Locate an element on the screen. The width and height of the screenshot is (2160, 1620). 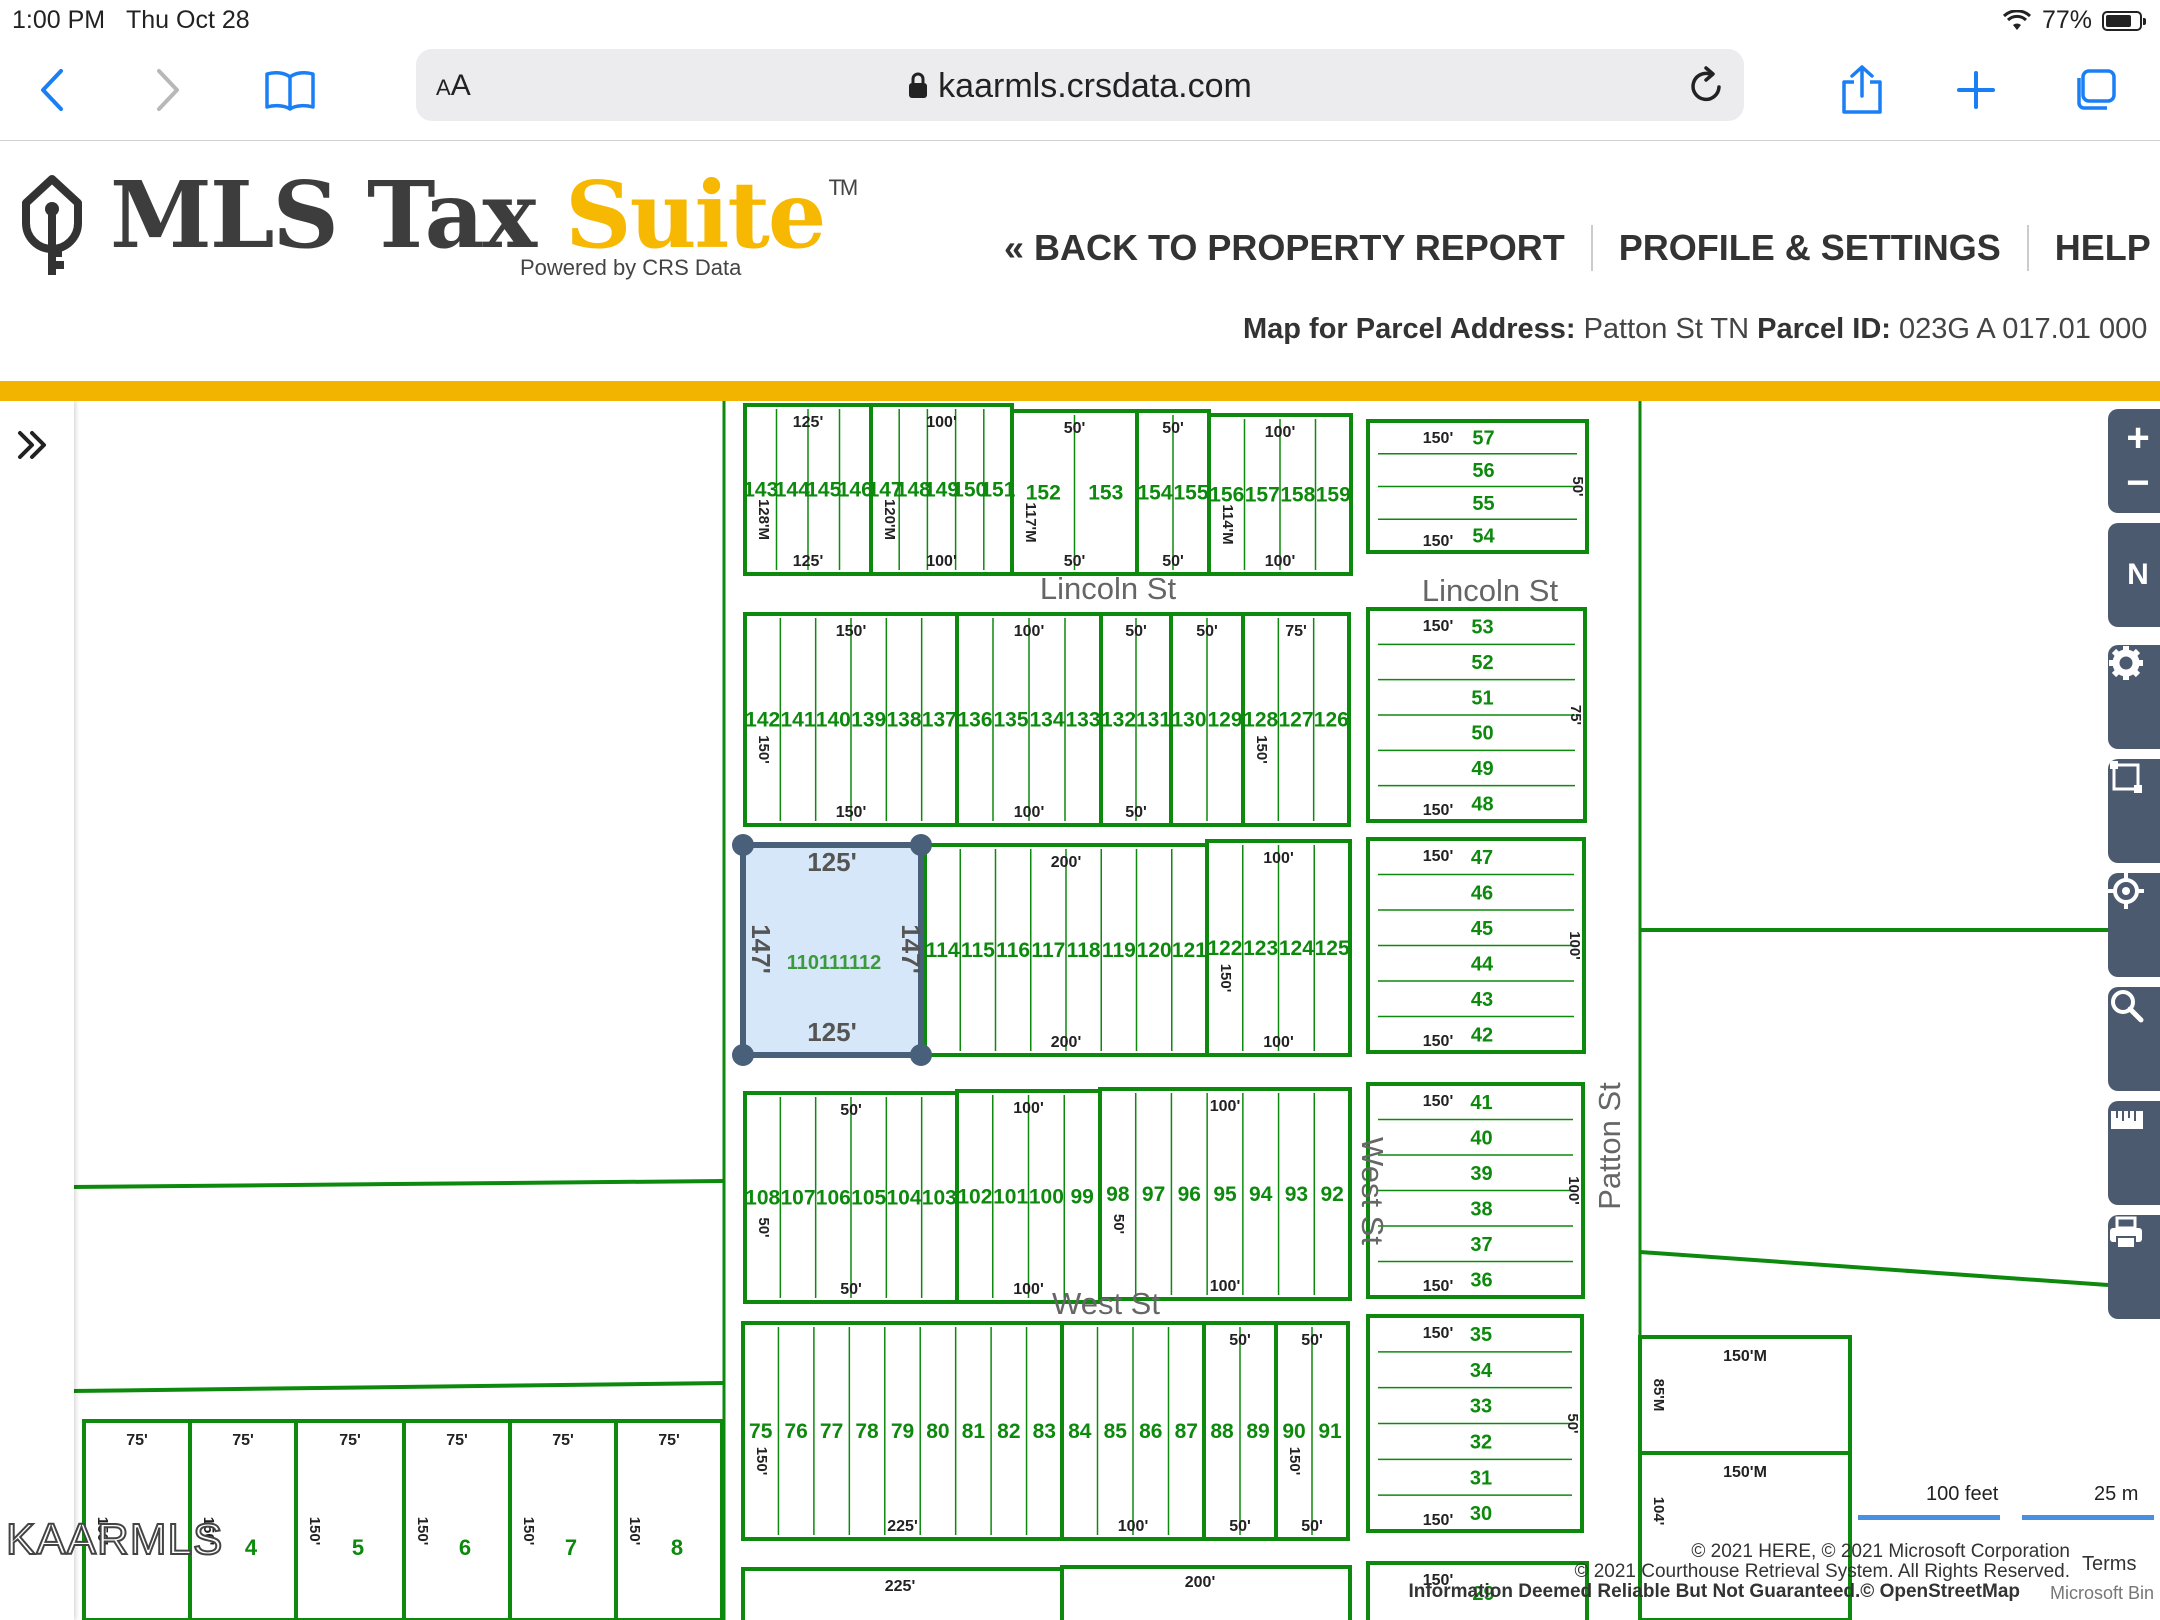
gear-icon is located at coordinates (2126, 663).